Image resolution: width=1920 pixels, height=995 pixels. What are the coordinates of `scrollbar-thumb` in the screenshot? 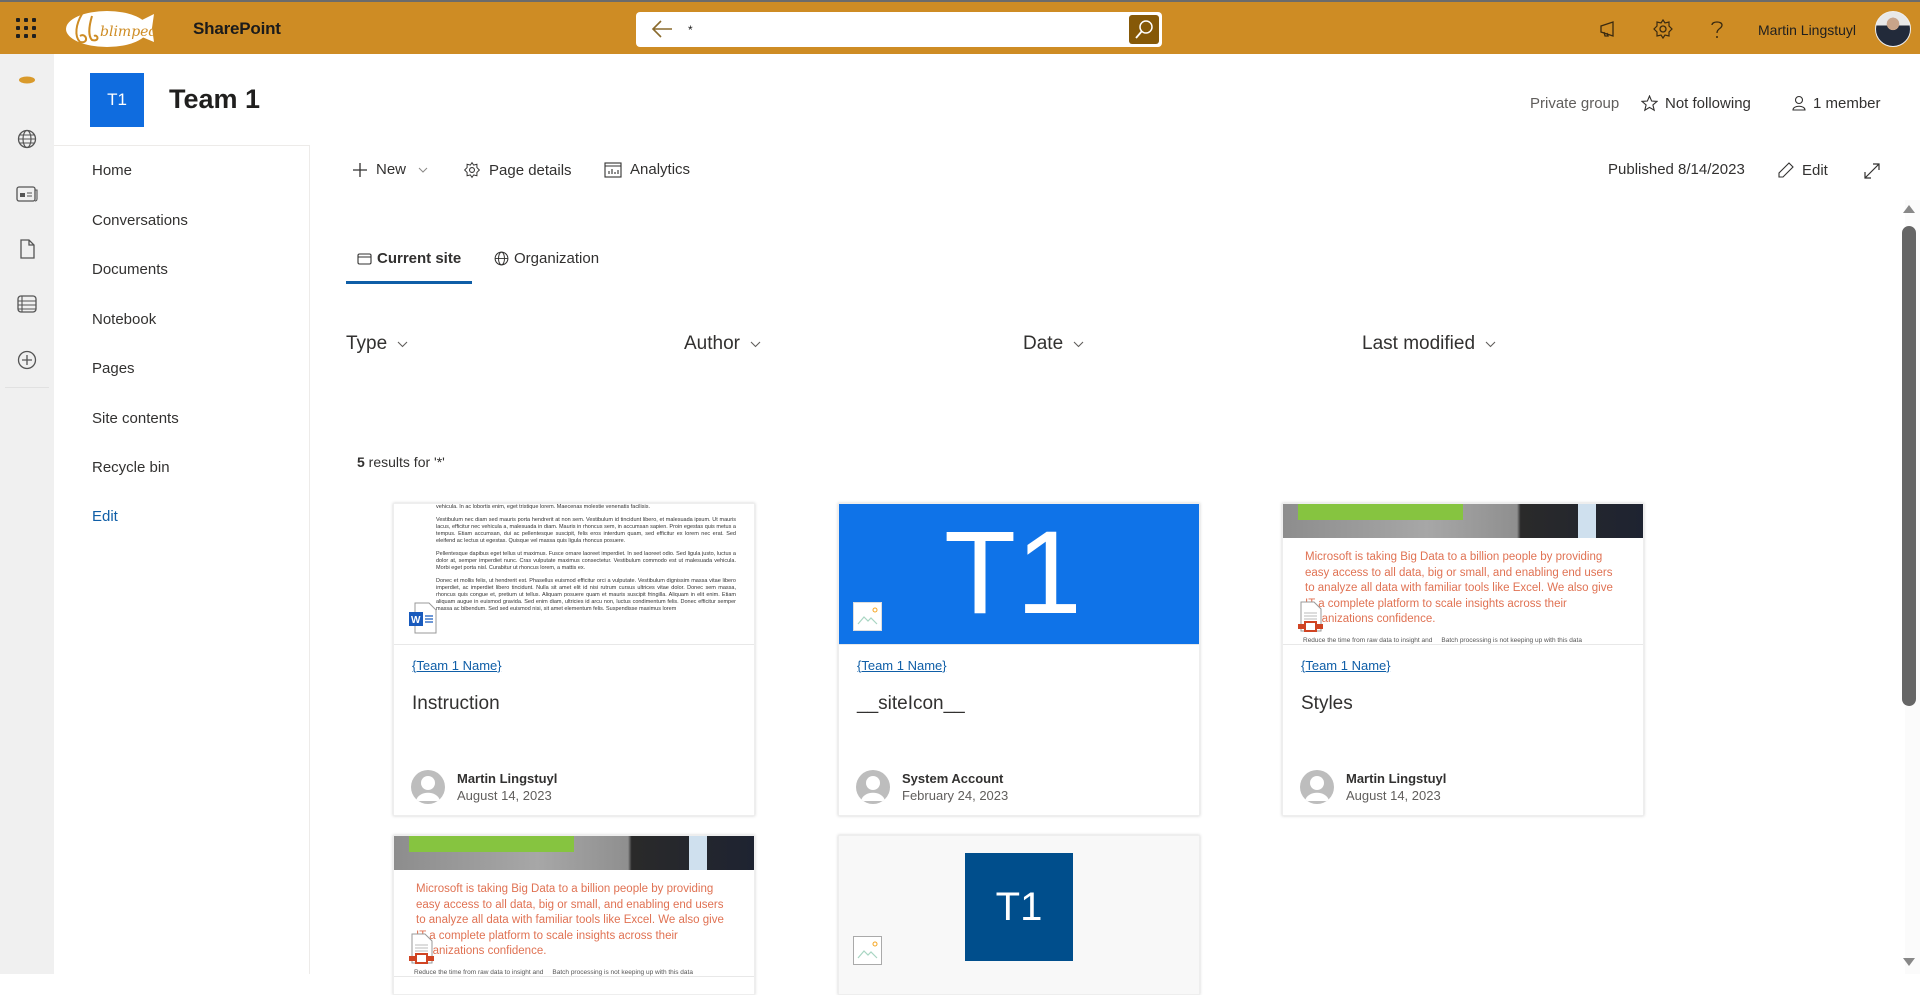 It's located at (1909, 466).